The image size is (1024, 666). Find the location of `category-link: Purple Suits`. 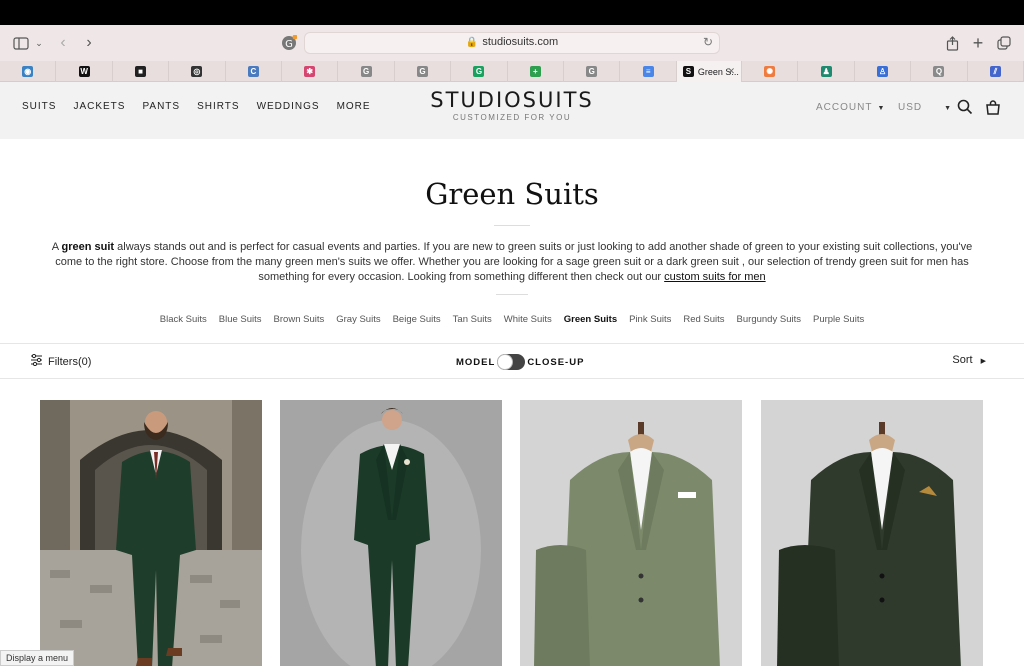

category-link: Purple Suits is located at coordinates (838, 319).